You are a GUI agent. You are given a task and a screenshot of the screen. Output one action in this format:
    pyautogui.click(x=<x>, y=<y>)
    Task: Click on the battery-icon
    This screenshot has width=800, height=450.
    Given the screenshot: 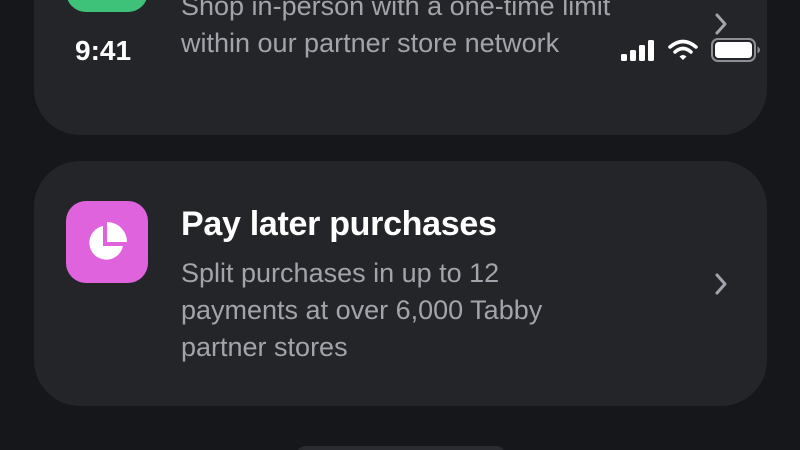 What is the action you would take?
    pyautogui.click(x=735, y=50)
    